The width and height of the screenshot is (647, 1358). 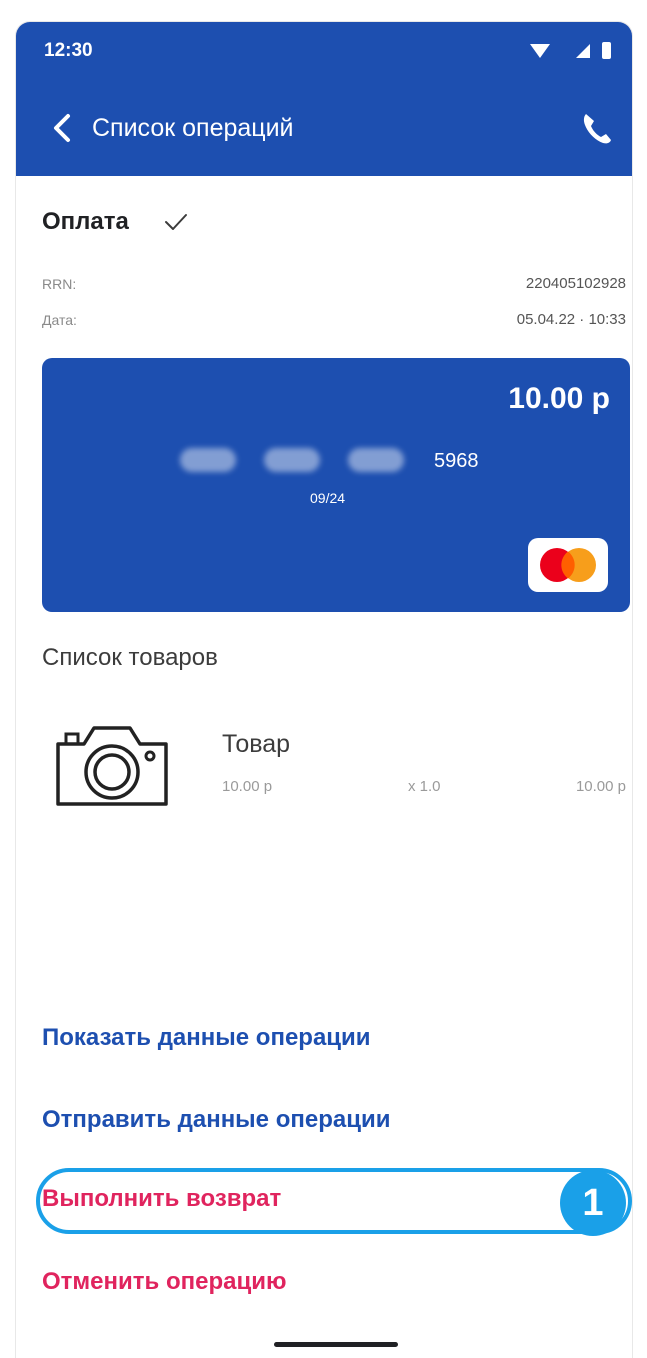 I want to click on rrn-label: RRN:, so click(x=59, y=284).